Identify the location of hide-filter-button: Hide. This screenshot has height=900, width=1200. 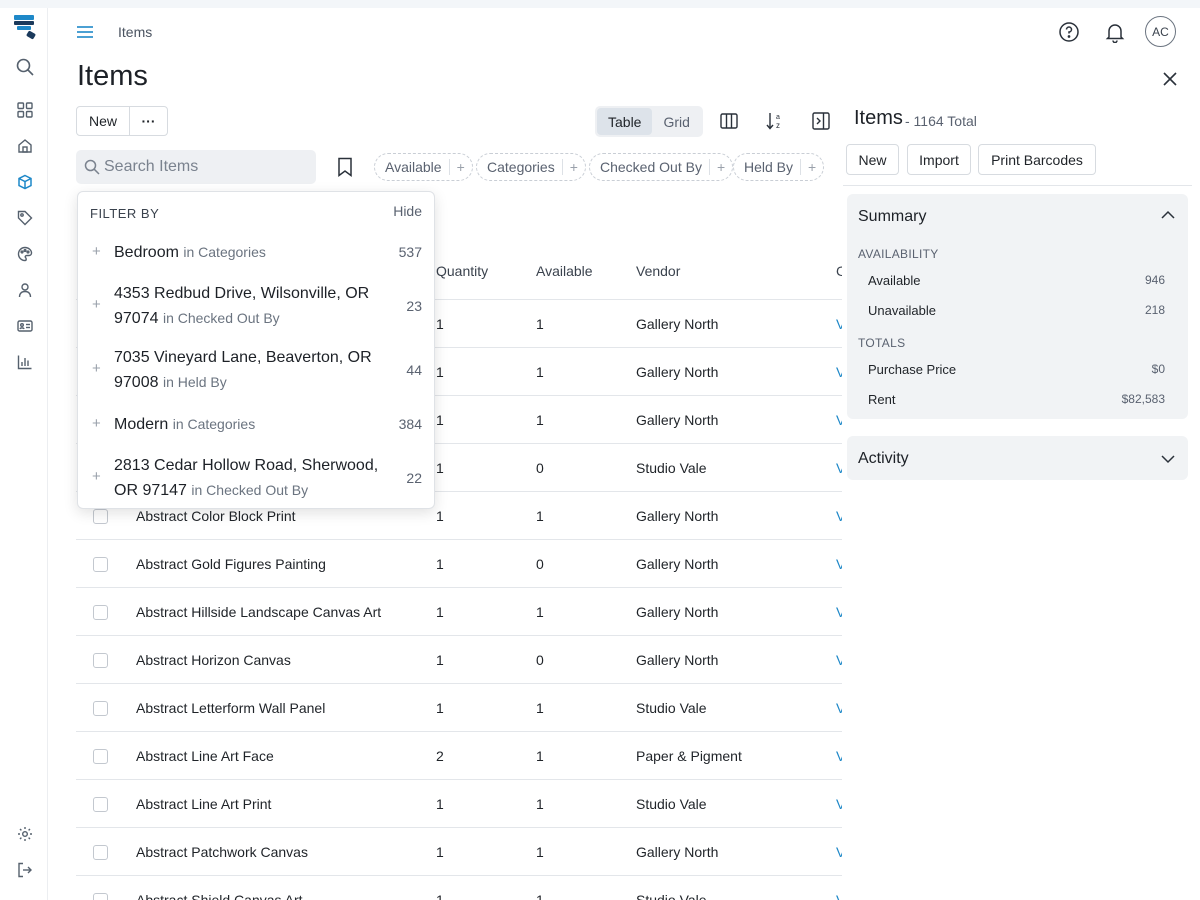
(407, 211).